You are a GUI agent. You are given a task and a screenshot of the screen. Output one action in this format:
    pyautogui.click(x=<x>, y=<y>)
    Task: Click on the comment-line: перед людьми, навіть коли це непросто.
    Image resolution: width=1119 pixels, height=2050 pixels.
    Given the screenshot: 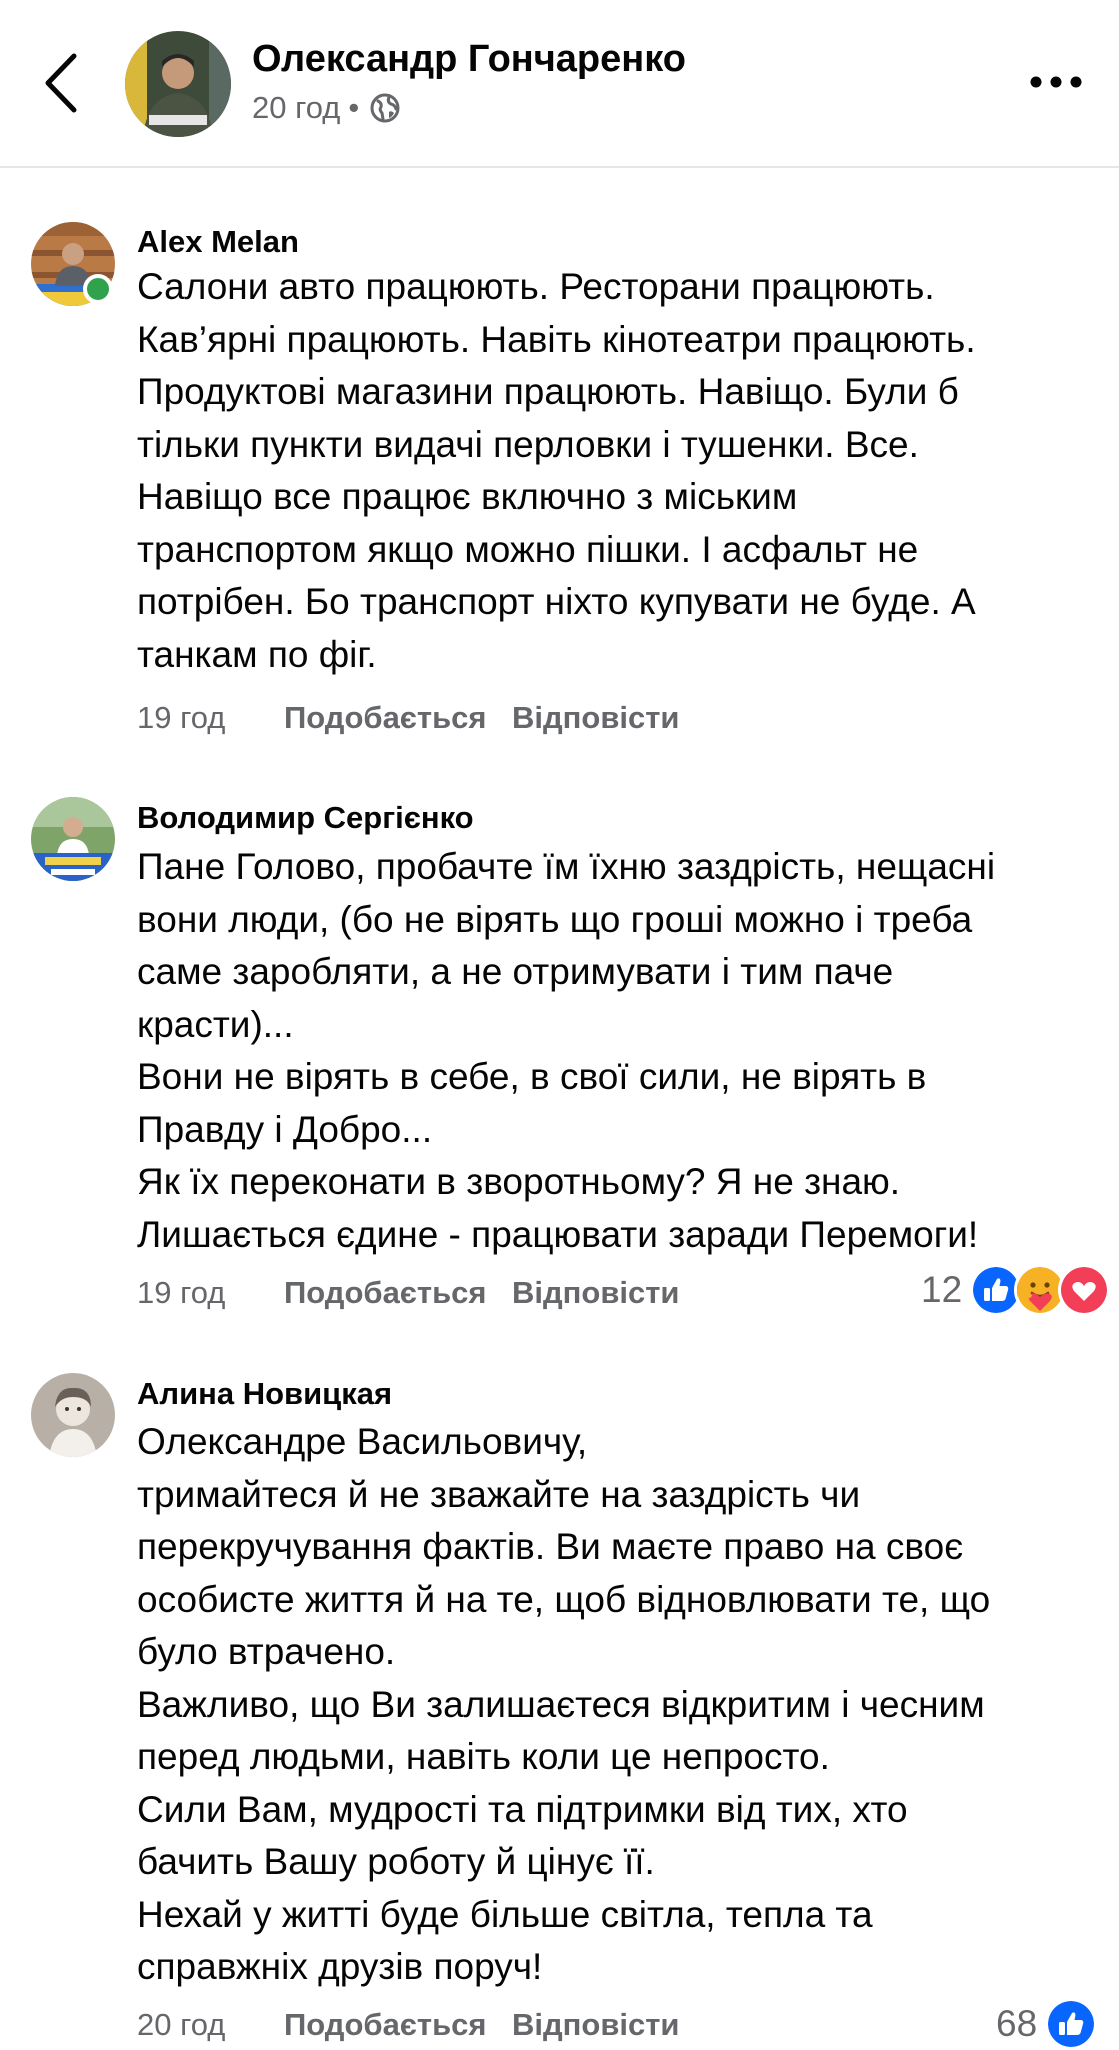 What is the action you would take?
    pyautogui.click(x=483, y=1756)
    